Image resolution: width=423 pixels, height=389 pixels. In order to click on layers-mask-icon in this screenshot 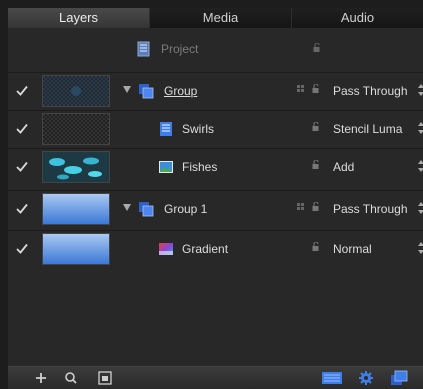, I will do `click(399, 378)`.